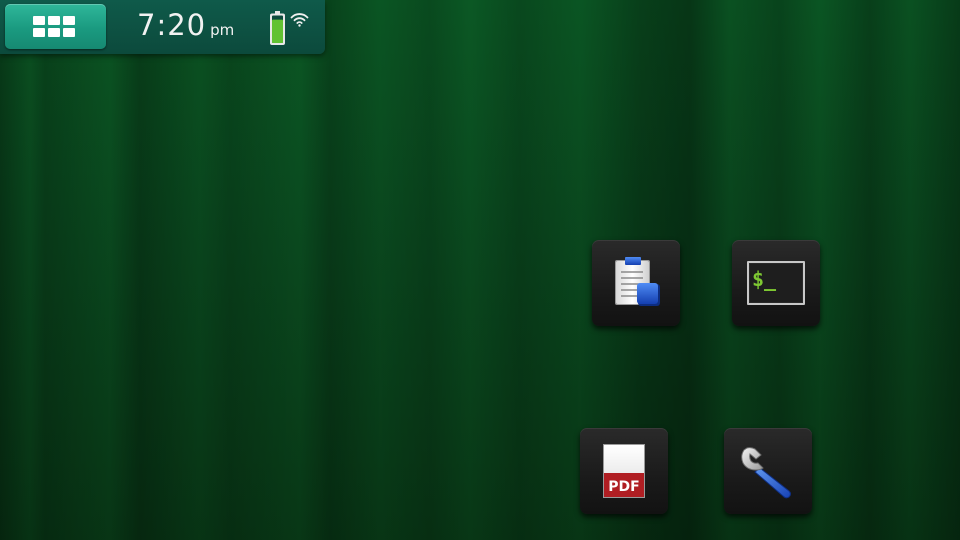 The height and width of the screenshot is (540, 960). I want to click on app-menu-button, so click(55, 26).